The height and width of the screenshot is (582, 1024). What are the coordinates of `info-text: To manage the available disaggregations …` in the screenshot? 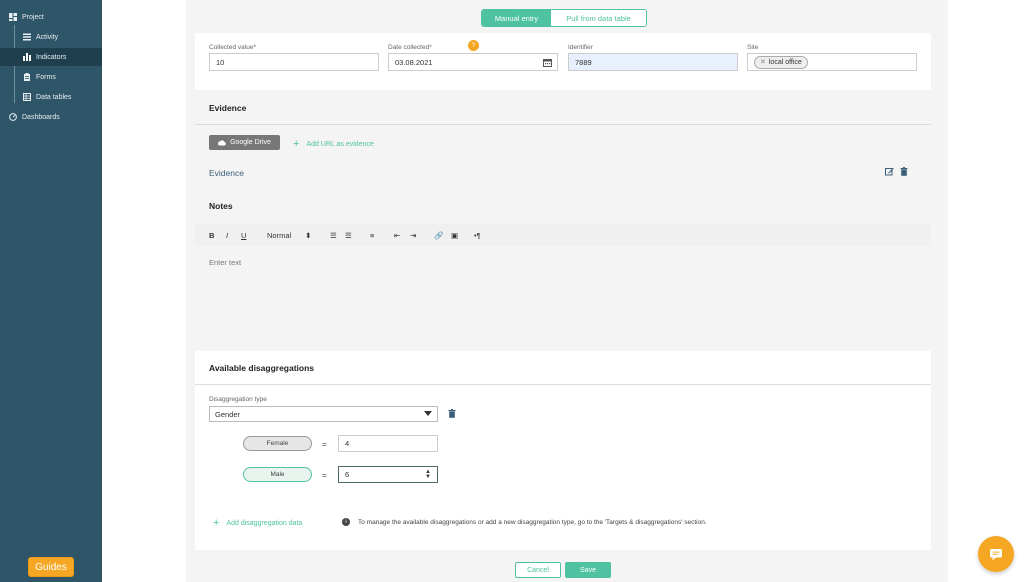 It's located at (532, 522).